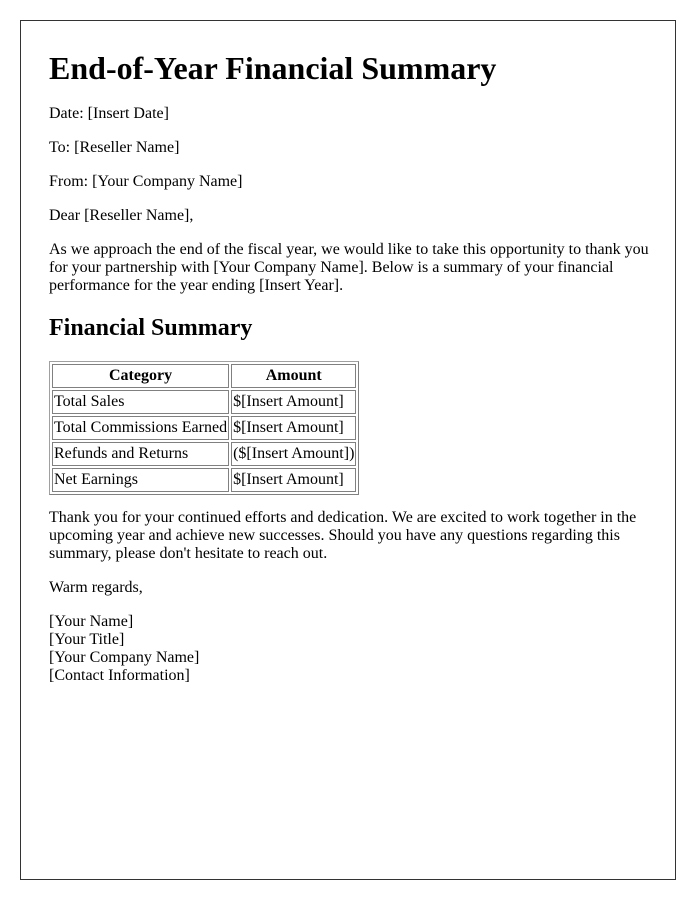 The width and height of the screenshot is (700, 900). Describe the element at coordinates (128, 113) in the screenshot. I see `date-value: [Insert Date]` at that location.